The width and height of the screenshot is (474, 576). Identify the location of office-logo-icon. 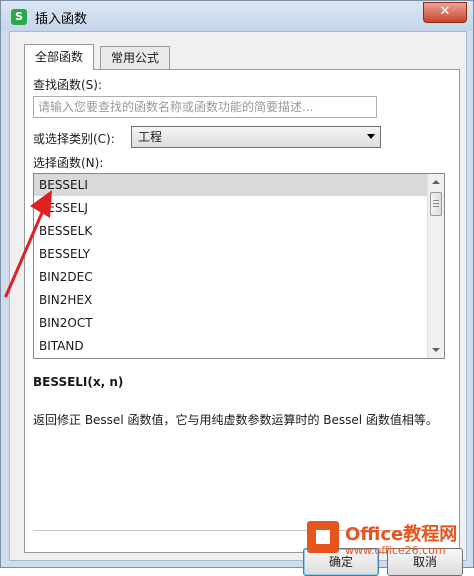
(323, 537).